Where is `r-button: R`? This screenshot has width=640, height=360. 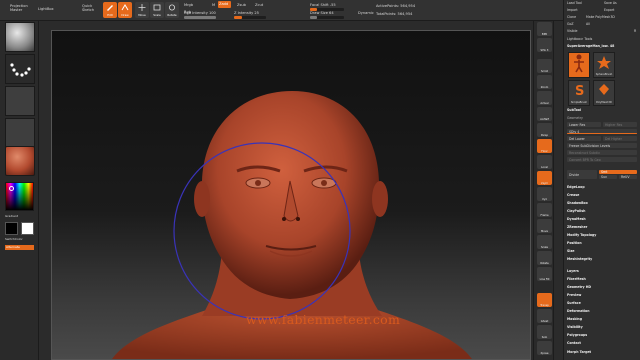 r-button: R is located at coordinates (635, 31).